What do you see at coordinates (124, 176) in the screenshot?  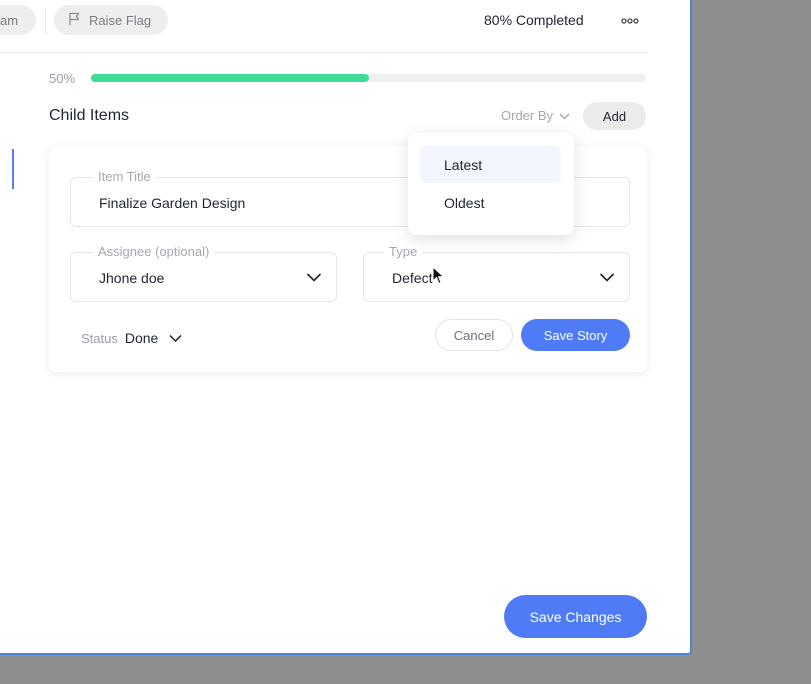 I see `item-title-label: Item Title` at bounding box center [124, 176].